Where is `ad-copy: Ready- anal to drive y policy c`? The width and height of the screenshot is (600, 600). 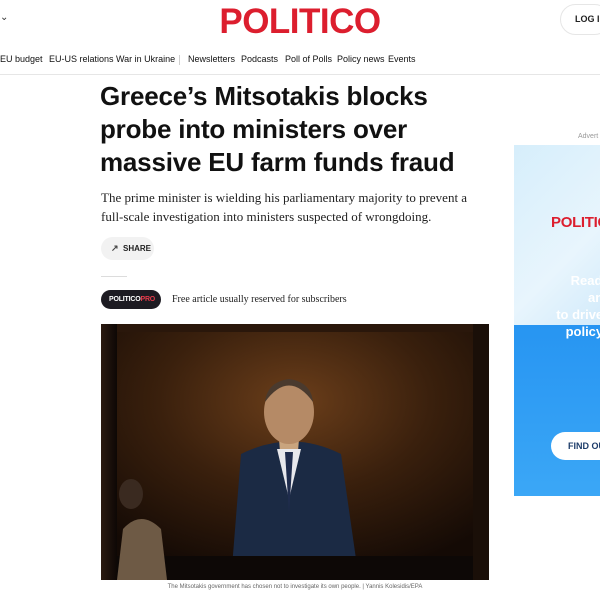
ad-copy: Ready- anal to drive y policy c is located at coordinates (578, 306).